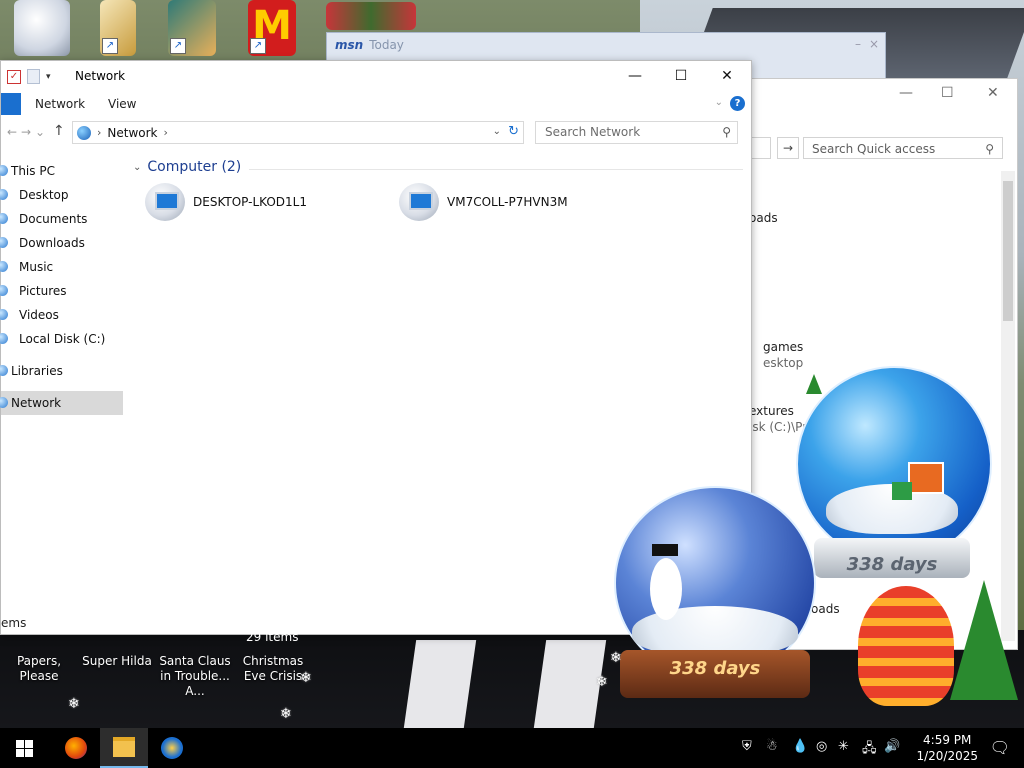 This screenshot has height=768, width=1024. Describe the element at coordinates (737, 103) in the screenshot. I see `help-icon: ?` at that location.